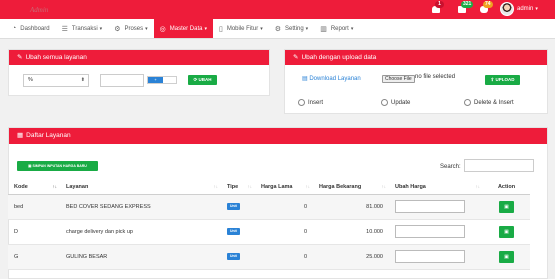  Describe the element at coordinates (505, 79) in the screenshot. I see `button-label: UPLOAD` at that location.